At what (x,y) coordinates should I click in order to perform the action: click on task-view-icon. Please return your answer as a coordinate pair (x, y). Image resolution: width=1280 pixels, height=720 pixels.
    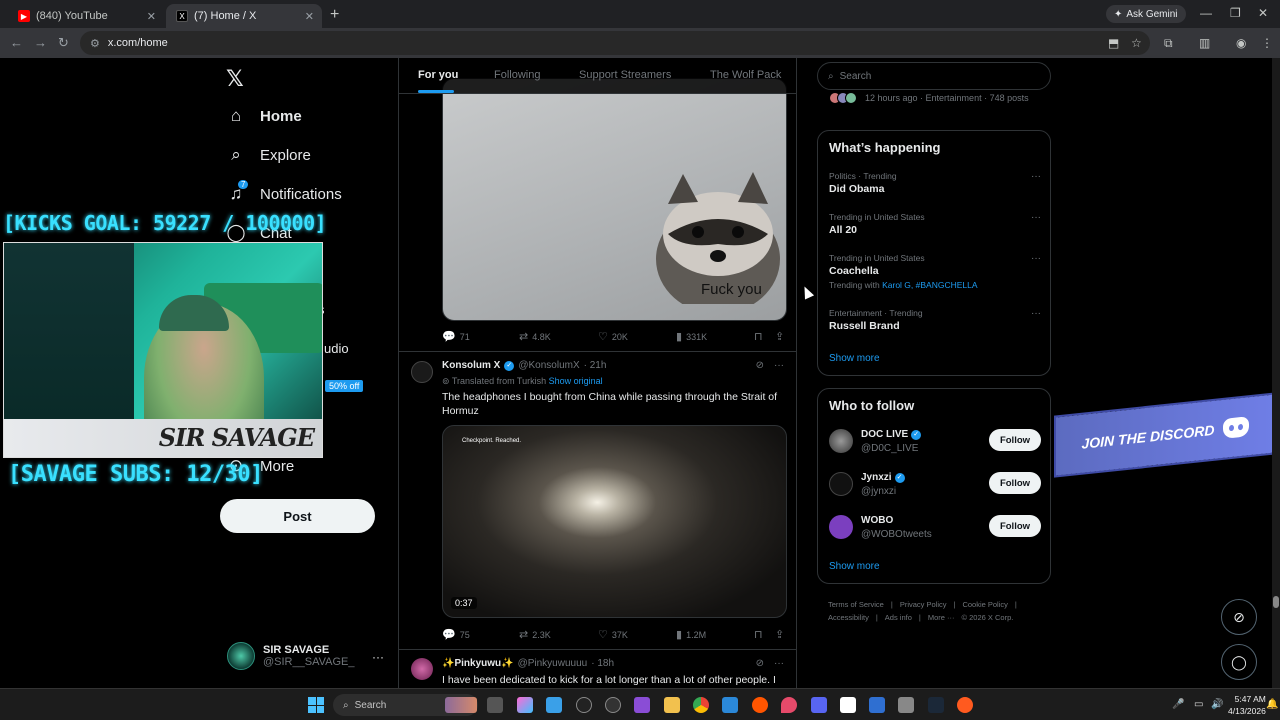
    Looking at the image, I should click on (495, 705).